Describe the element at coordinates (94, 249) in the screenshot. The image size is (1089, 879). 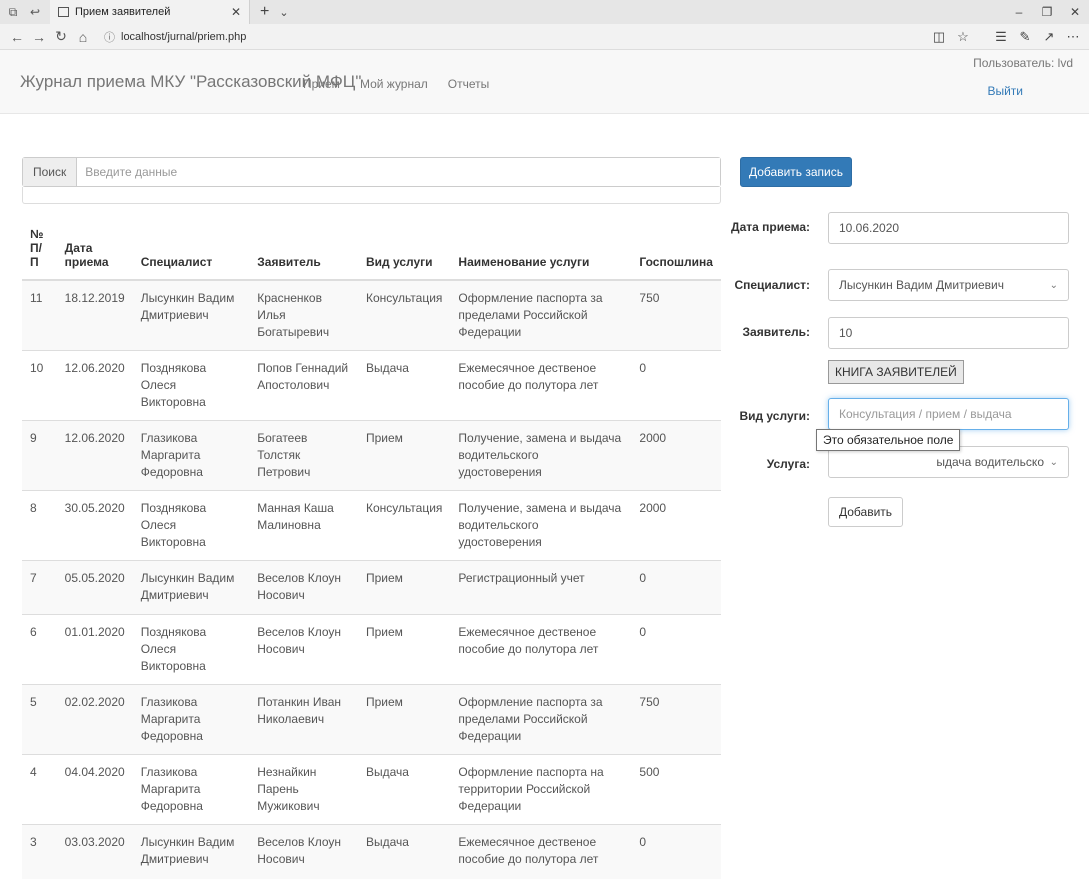
I see `column-header: Дата приема` at that location.